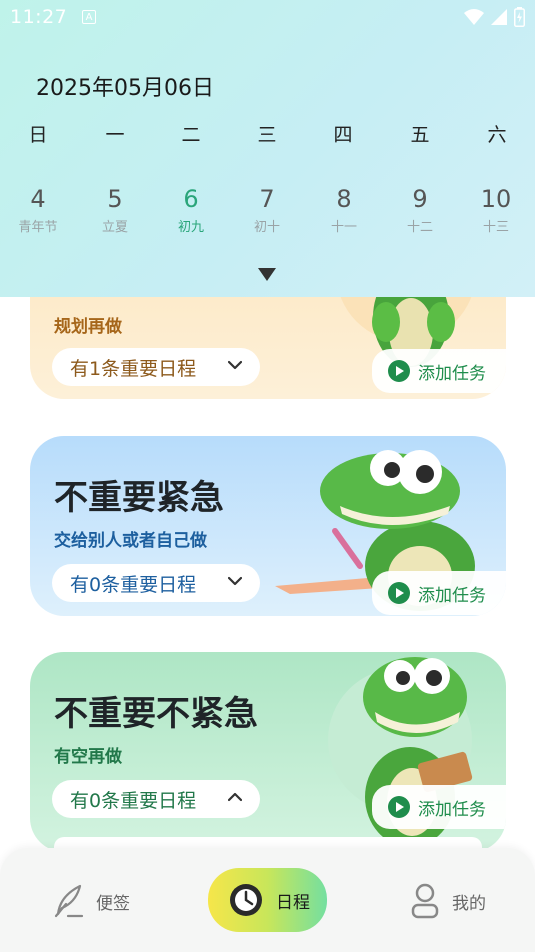  Describe the element at coordinates (267, 199) in the screenshot. I see `day-number: 7` at that location.